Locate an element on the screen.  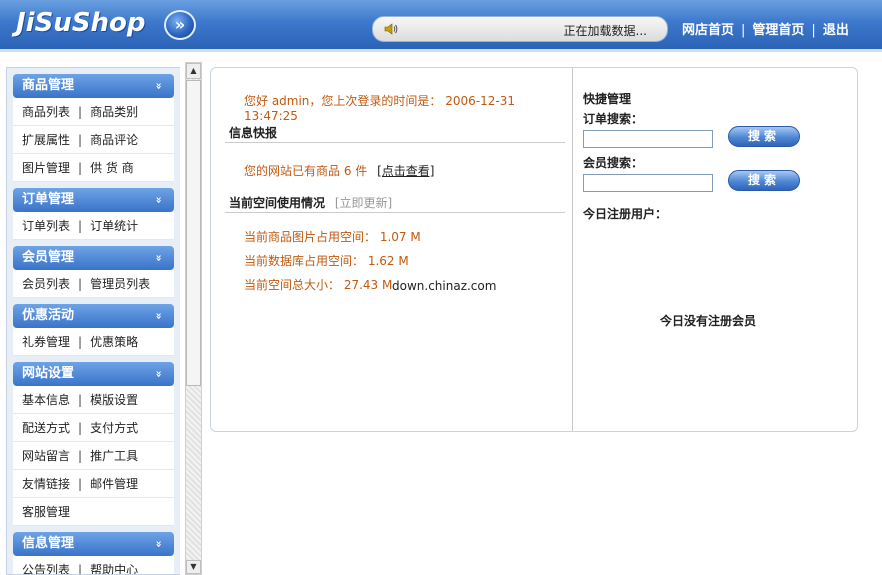
menu-link: 优惠策略 is located at coordinates (114, 342).